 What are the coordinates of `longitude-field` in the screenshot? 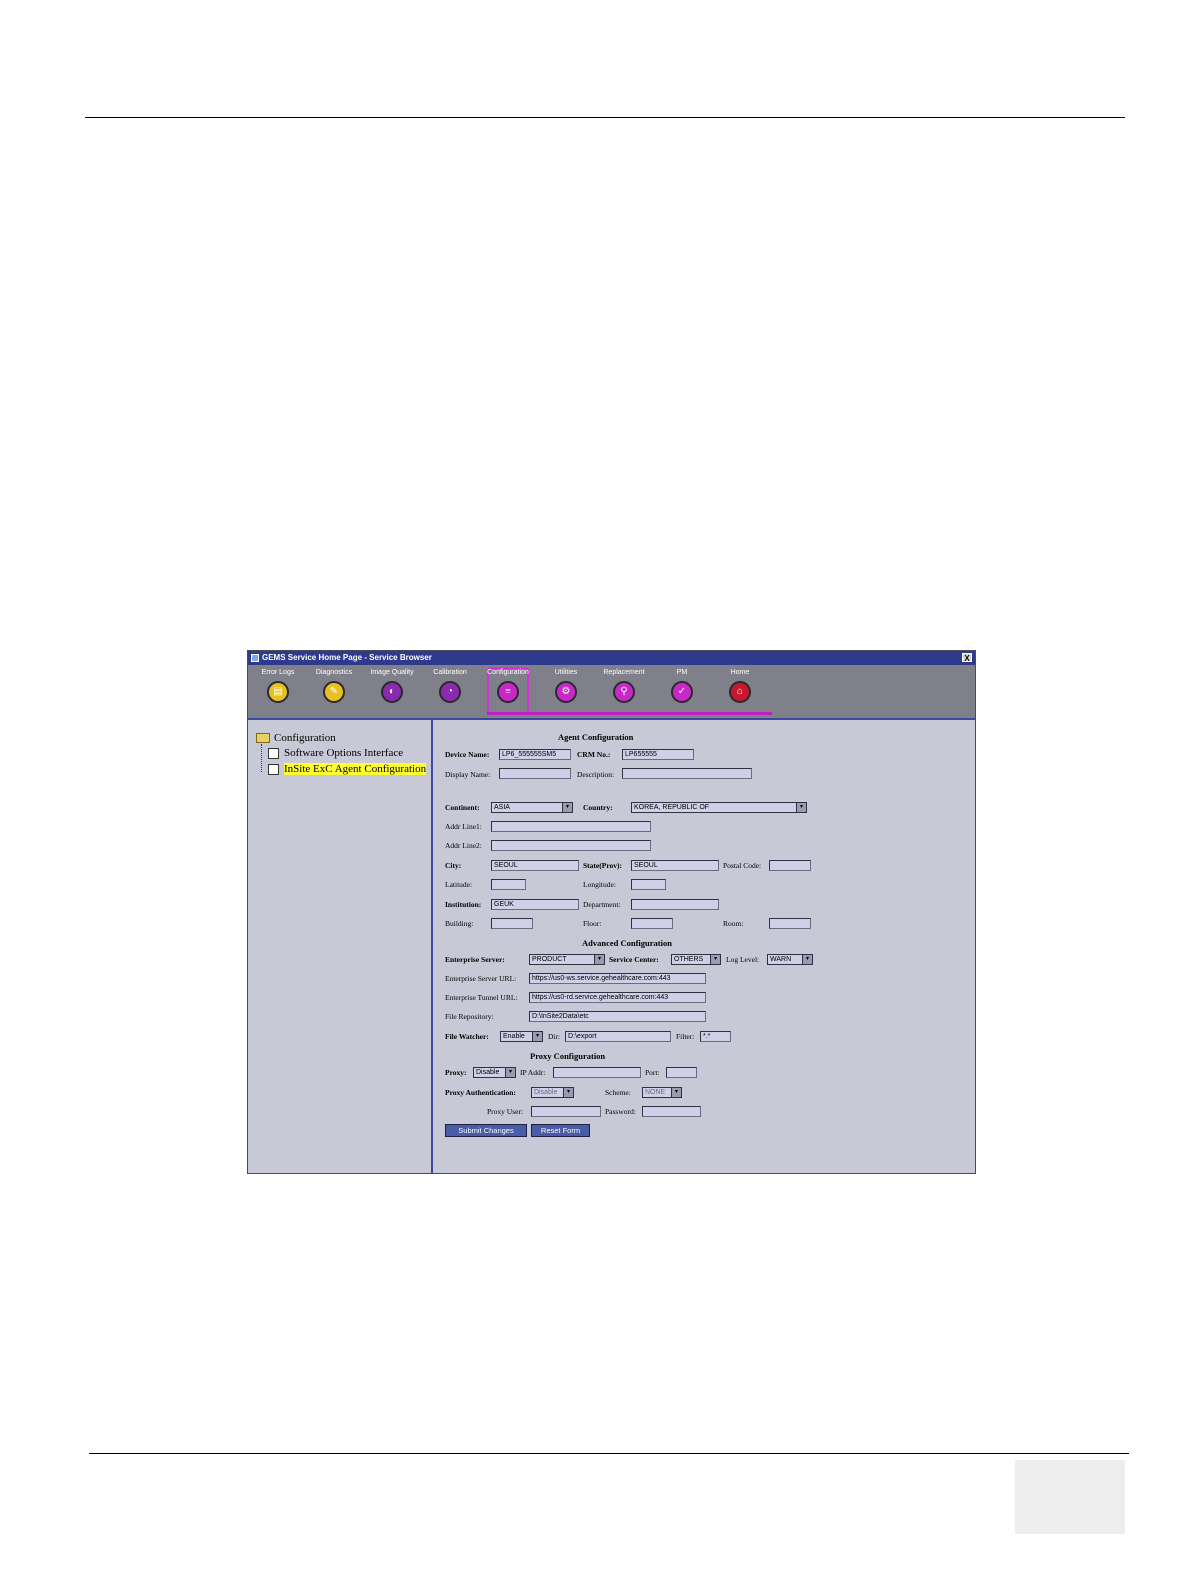 It's located at (648, 884).